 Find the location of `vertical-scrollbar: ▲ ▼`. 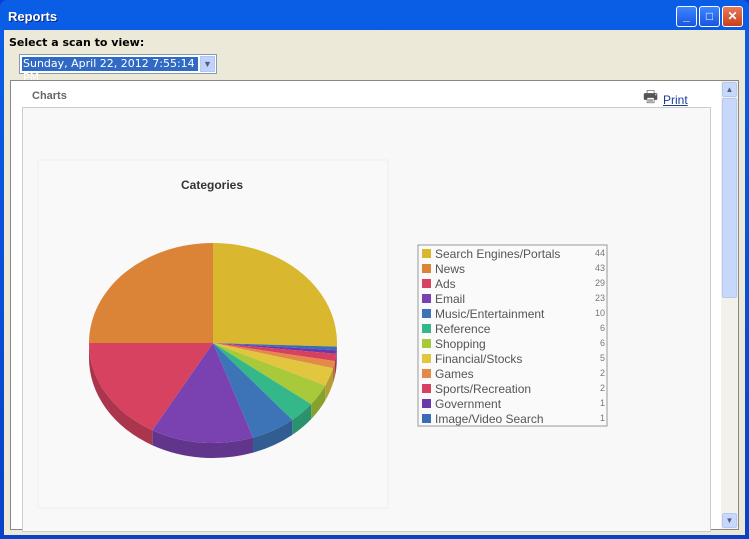

vertical-scrollbar: ▲ ▼ is located at coordinates (729, 305).